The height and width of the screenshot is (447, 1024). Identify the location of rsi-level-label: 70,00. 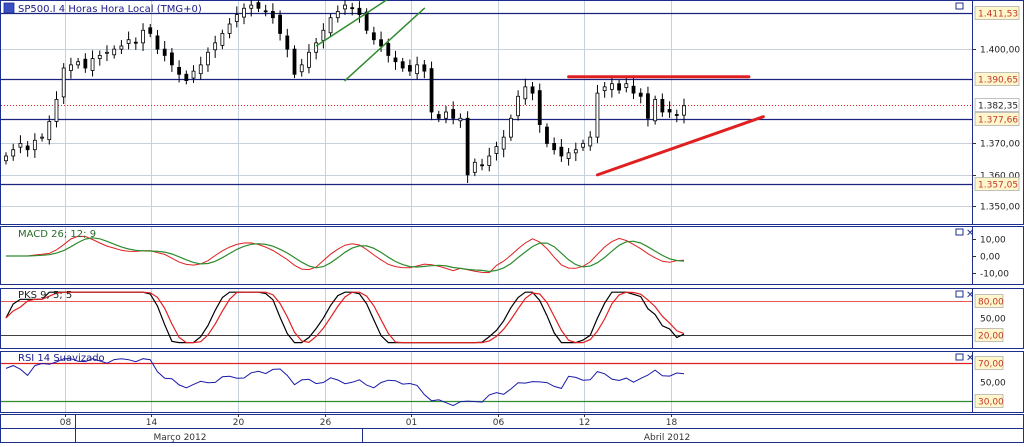
(991, 365).